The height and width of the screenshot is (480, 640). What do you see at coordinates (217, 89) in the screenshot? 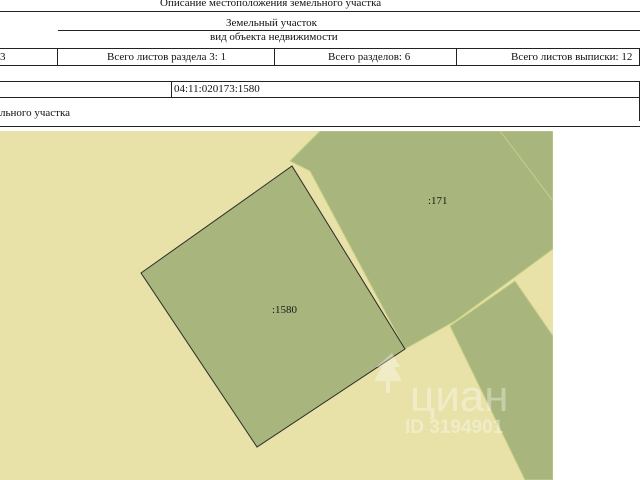
I see `cadastral-number: 04:11:020173:1580` at bounding box center [217, 89].